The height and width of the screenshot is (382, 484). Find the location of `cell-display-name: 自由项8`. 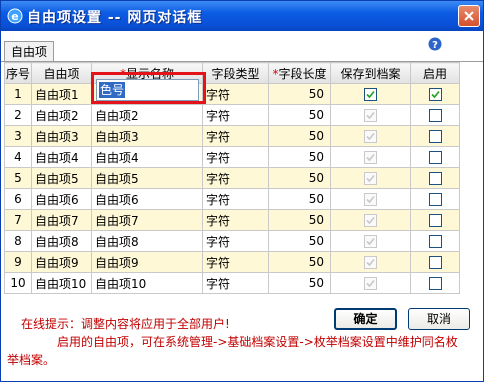

cell-display-name: 自由项8 is located at coordinates (147, 241).